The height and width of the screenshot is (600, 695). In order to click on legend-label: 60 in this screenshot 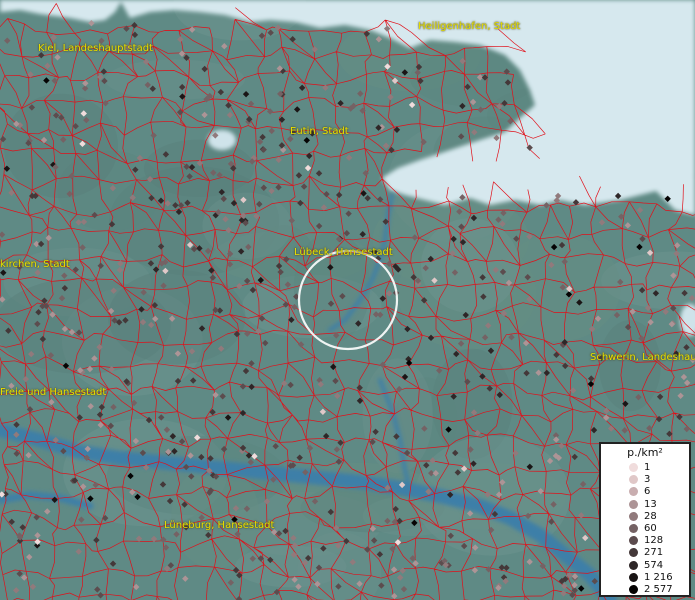, I will do `click(650, 528)`.